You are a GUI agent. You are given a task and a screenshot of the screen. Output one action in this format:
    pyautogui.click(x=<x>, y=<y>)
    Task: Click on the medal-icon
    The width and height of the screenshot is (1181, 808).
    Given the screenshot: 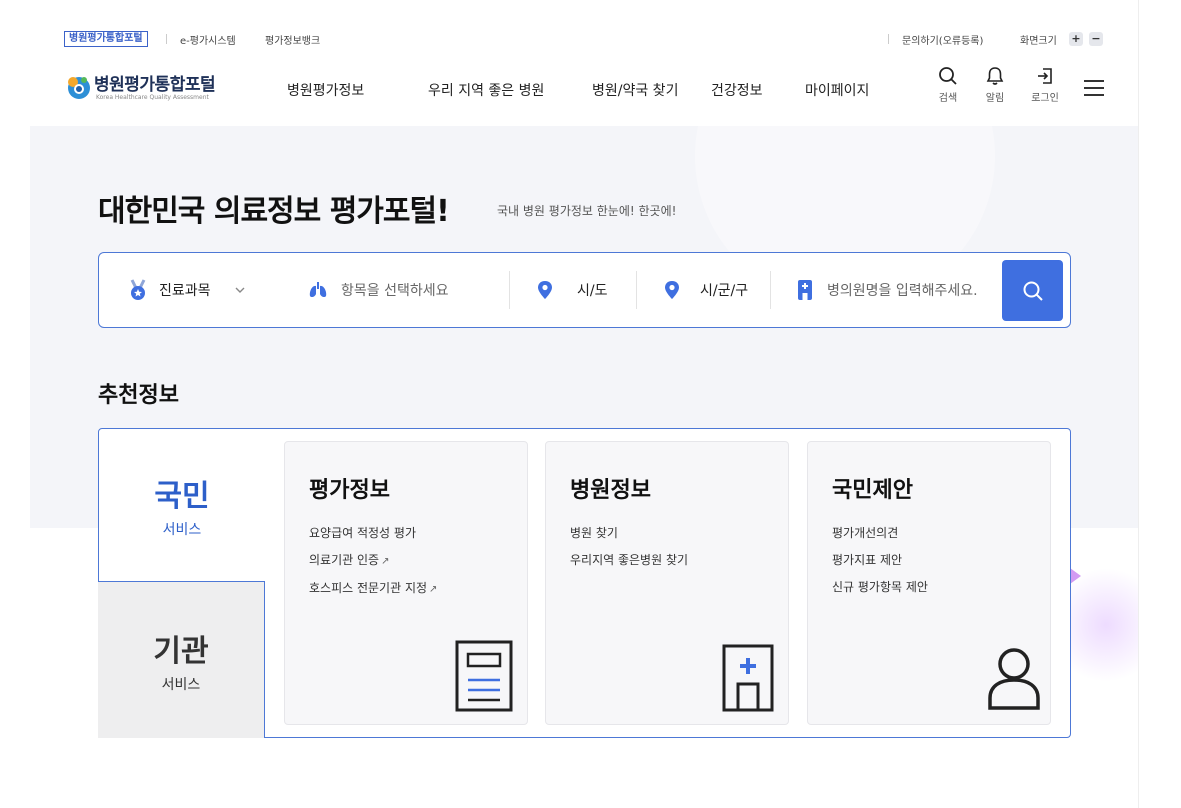 What is the action you would take?
    pyautogui.click(x=138, y=289)
    